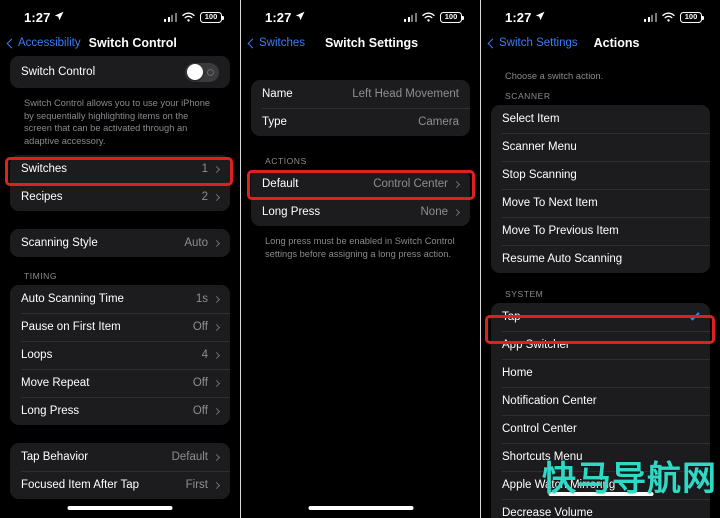 The image size is (720, 518). What do you see at coordinates (668, 17) in the screenshot?
I see `wifi-icon` at bounding box center [668, 17].